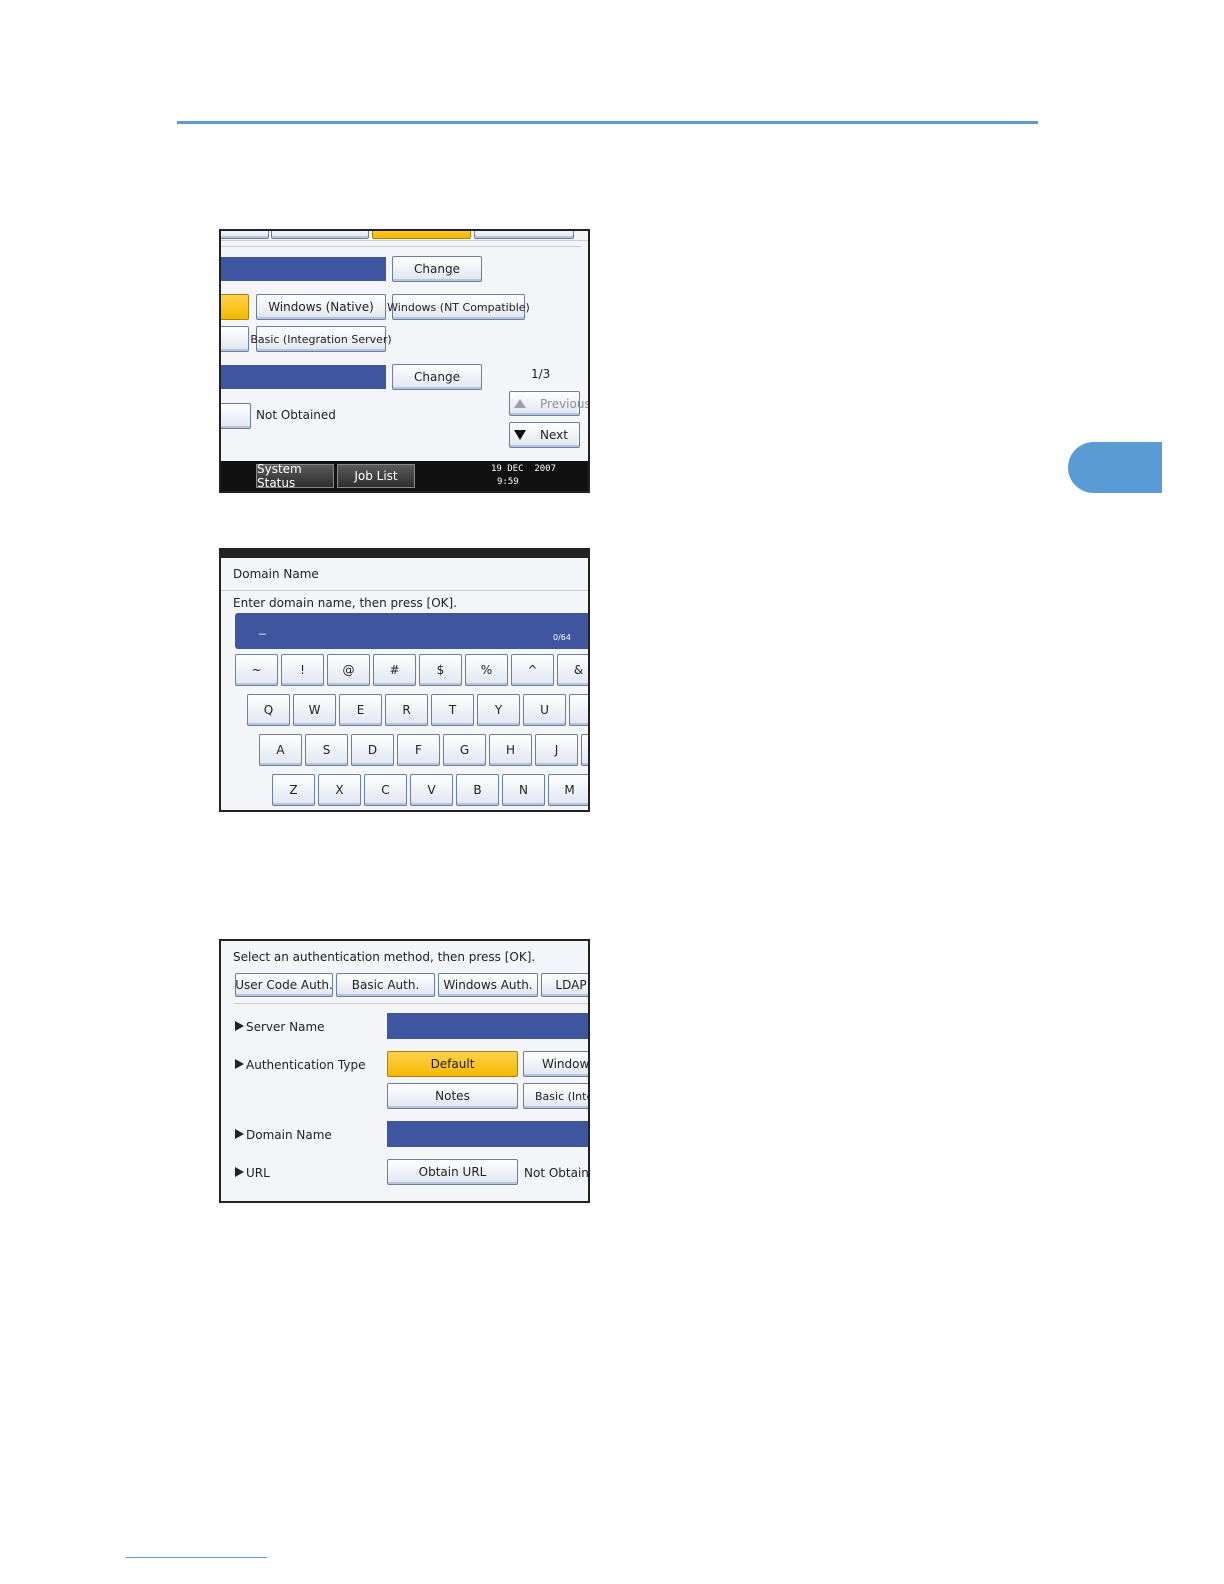 This screenshot has height=1584, width=1224. What do you see at coordinates (296, 415) in the screenshot?
I see `url-status: Not Obtained` at bounding box center [296, 415].